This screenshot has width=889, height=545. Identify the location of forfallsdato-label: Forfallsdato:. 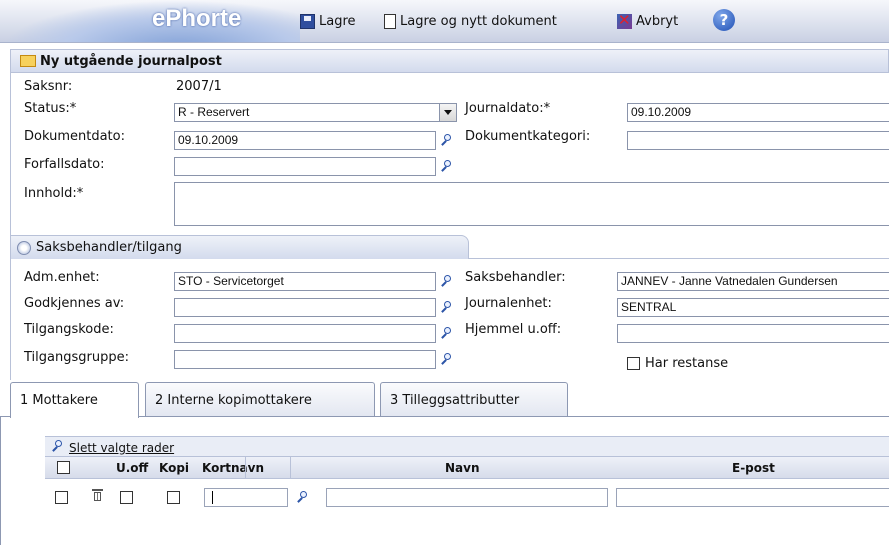
(64, 164).